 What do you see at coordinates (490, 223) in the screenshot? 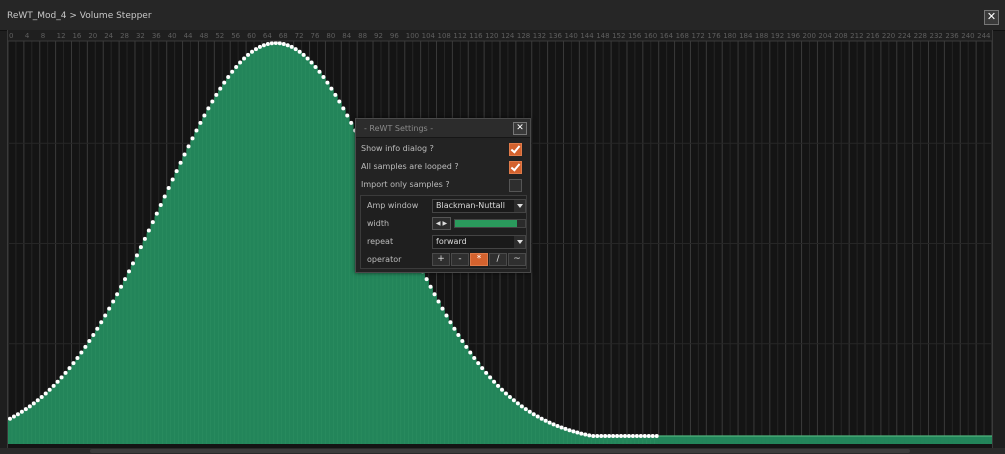
I see `width-slider` at bounding box center [490, 223].